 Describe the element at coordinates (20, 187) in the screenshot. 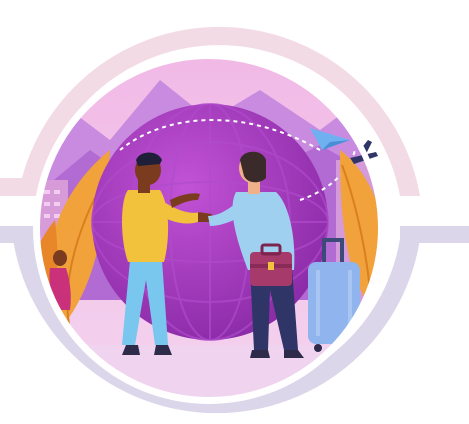

I see `pink-bar-left` at that location.